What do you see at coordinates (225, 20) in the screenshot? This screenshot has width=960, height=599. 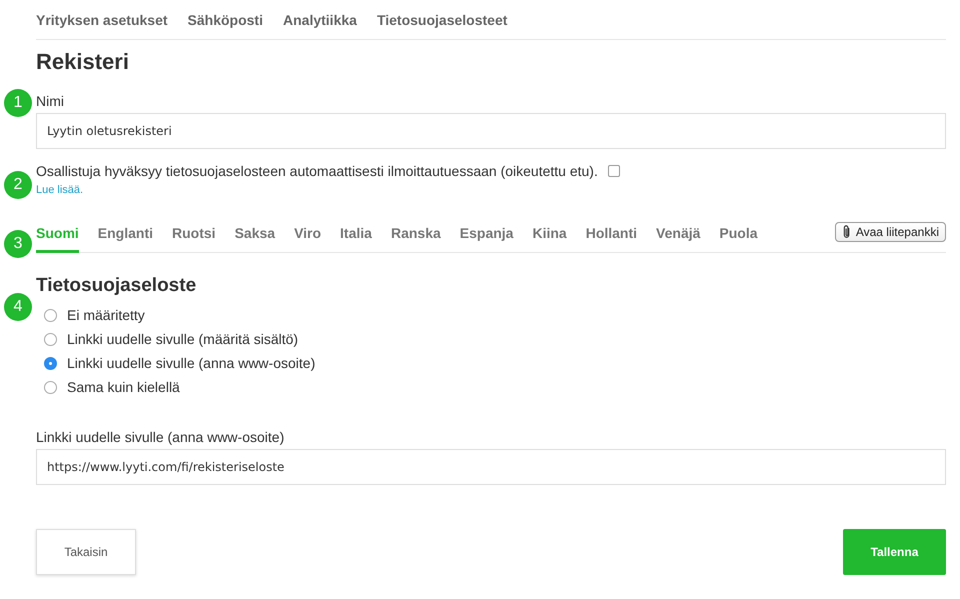 I see `nav-link: Sähköposti` at bounding box center [225, 20].